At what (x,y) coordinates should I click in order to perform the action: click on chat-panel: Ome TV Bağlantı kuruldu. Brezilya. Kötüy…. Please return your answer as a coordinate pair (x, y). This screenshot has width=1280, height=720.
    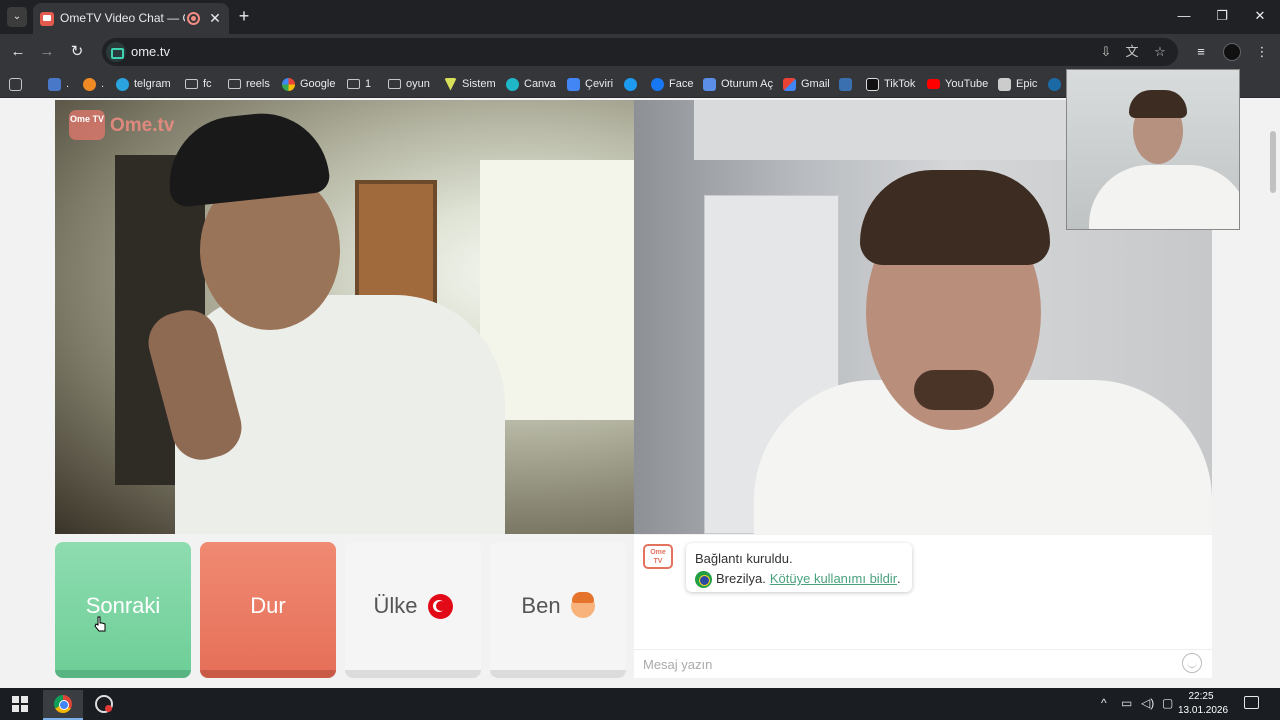
    Looking at the image, I should click on (923, 606).